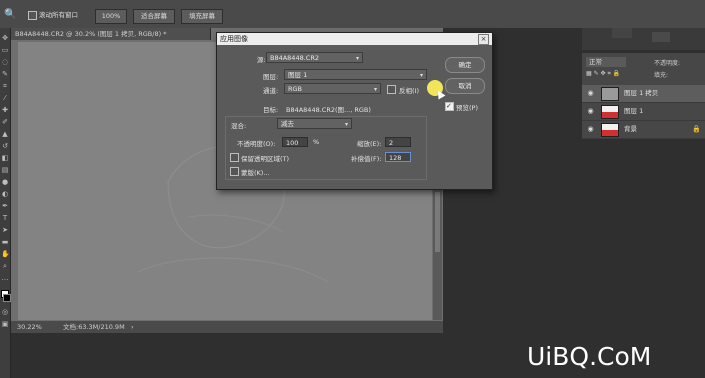  What do you see at coordinates (696, 129) in the screenshot?
I see `lock-icon: 🔒` at bounding box center [696, 129].